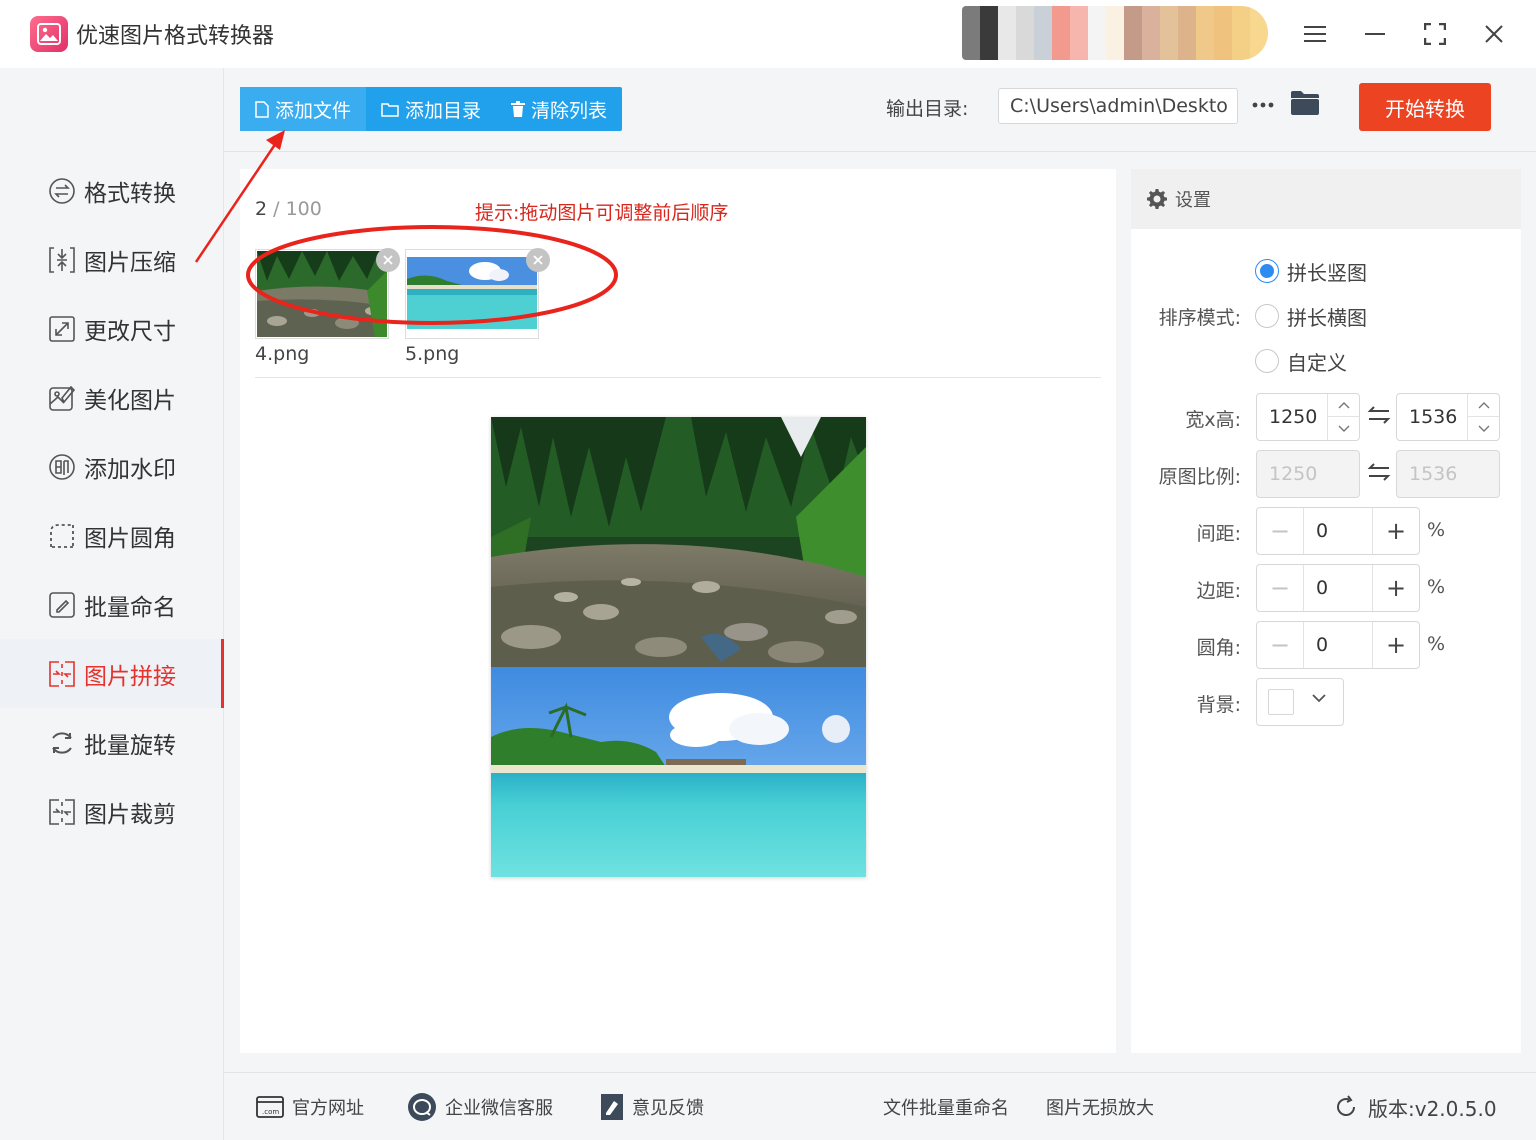 The height and width of the screenshot is (1140, 1536). I want to click on swap-size-button, so click(1380, 416).